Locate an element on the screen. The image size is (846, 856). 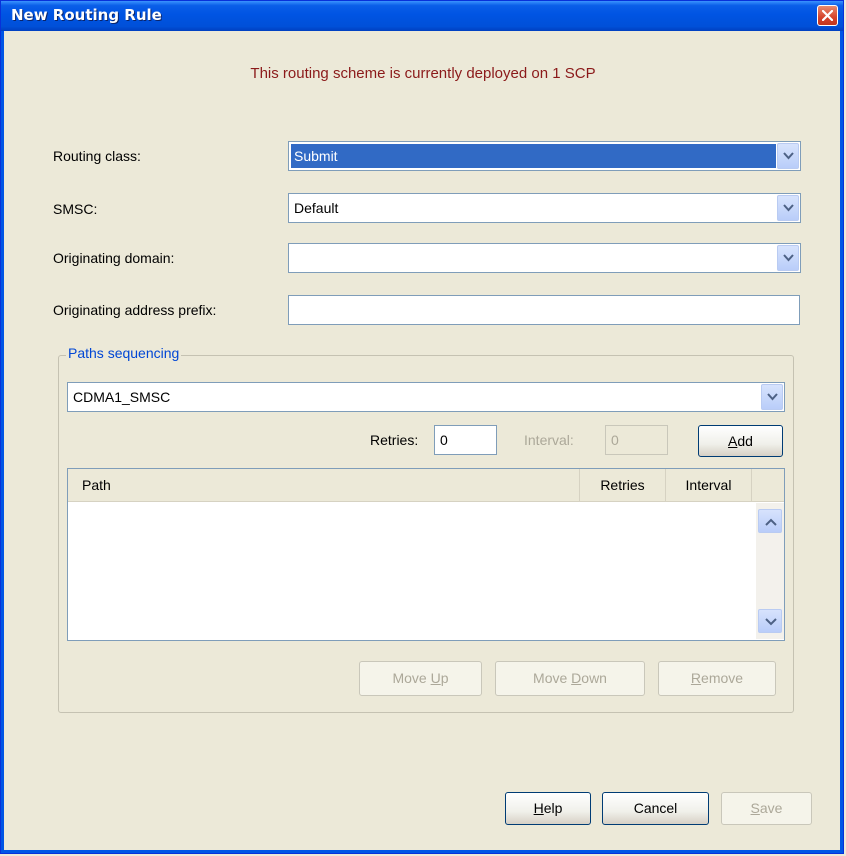
move-down-mnemonic: D is located at coordinates (576, 678).